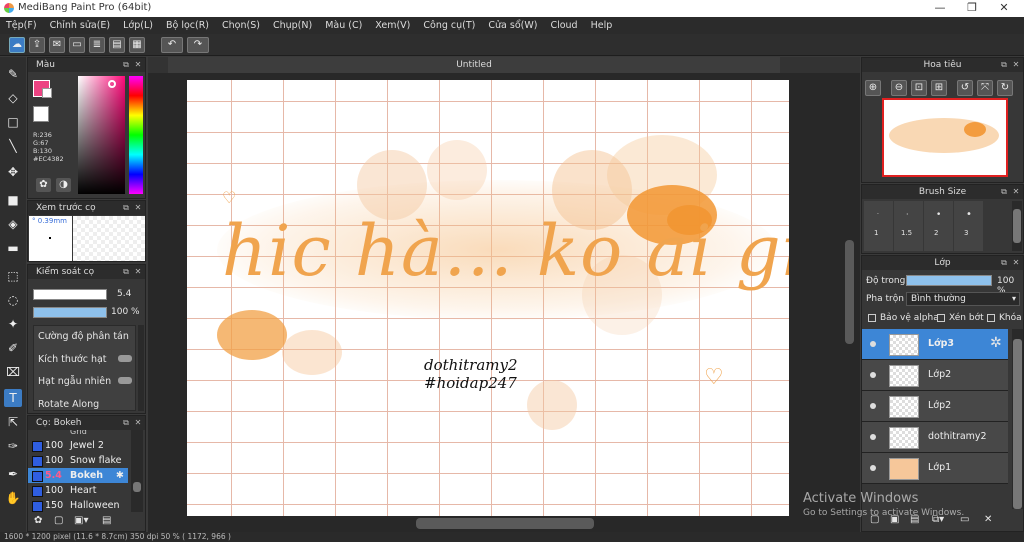 This screenshot has height=542, width=1024. I want to click on material-icon: ▤, so click(117, 45).